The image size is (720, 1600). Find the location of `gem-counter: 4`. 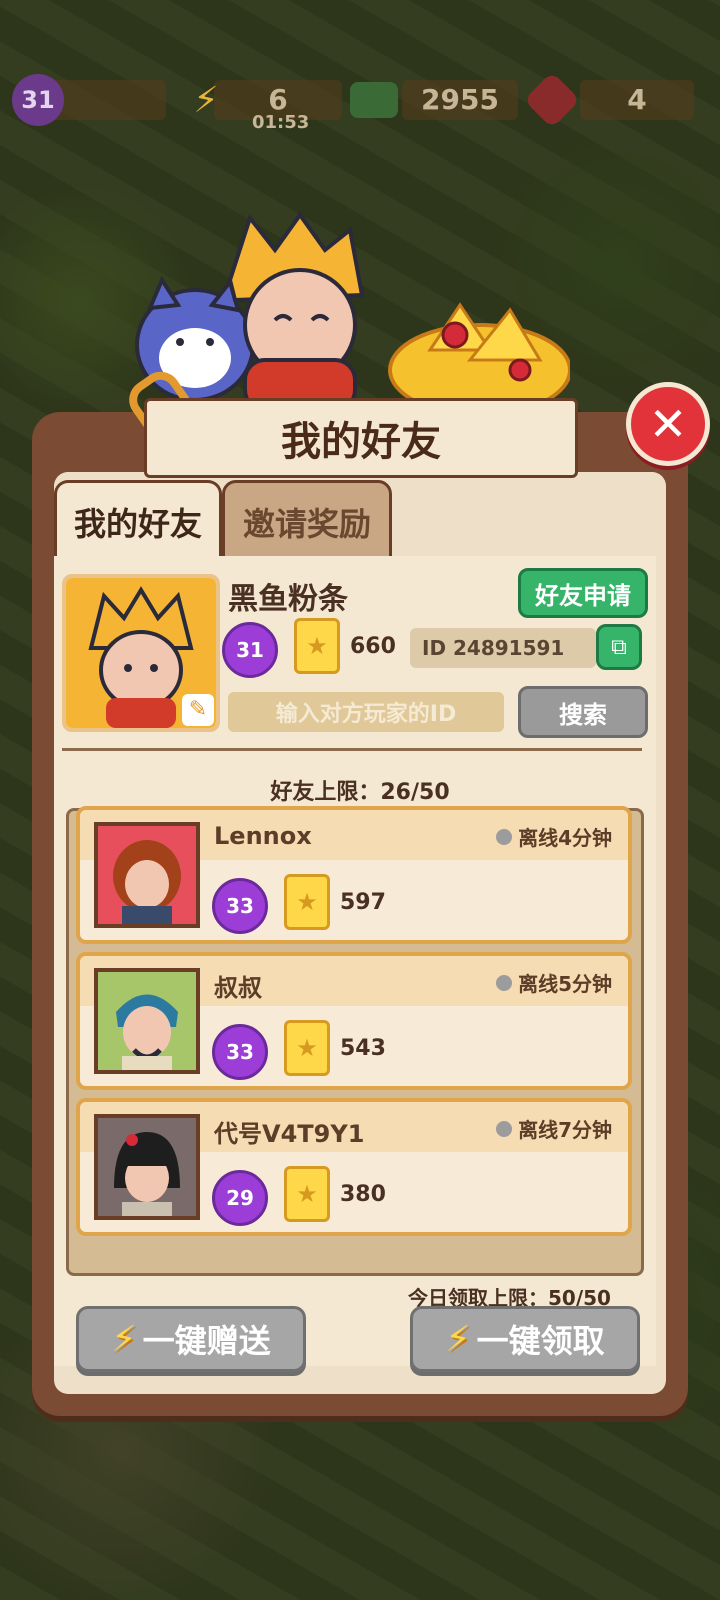

gem-counter: 4 is located at coordinates (637, 100).